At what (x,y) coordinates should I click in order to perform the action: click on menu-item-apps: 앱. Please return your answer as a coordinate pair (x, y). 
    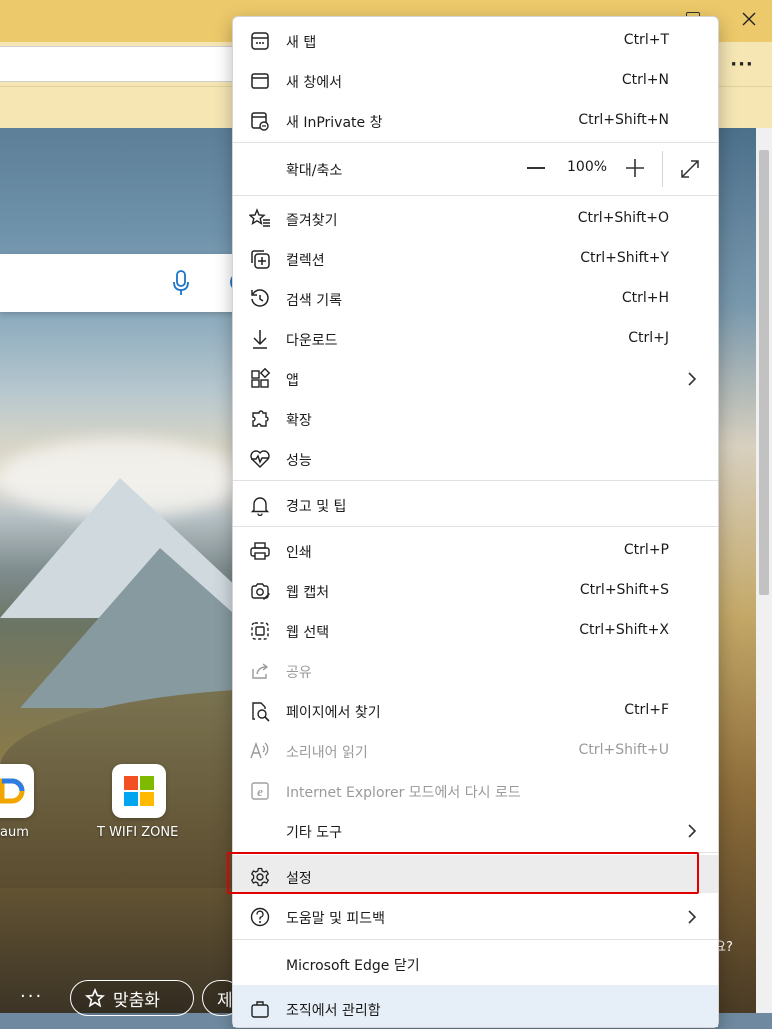
    Looking at the image, I should click on (475, 379).